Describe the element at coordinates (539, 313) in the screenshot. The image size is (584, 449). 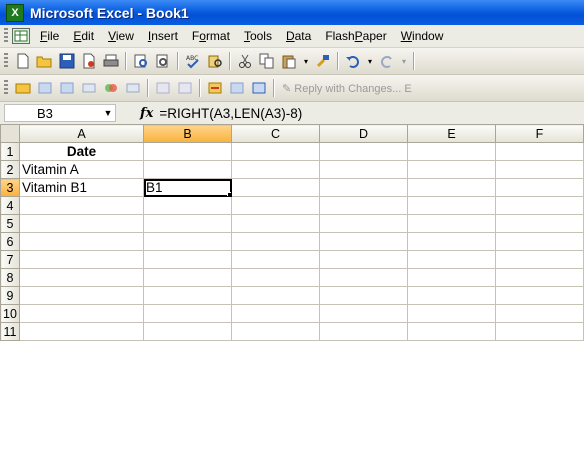
I see `cell-f10` at that location.